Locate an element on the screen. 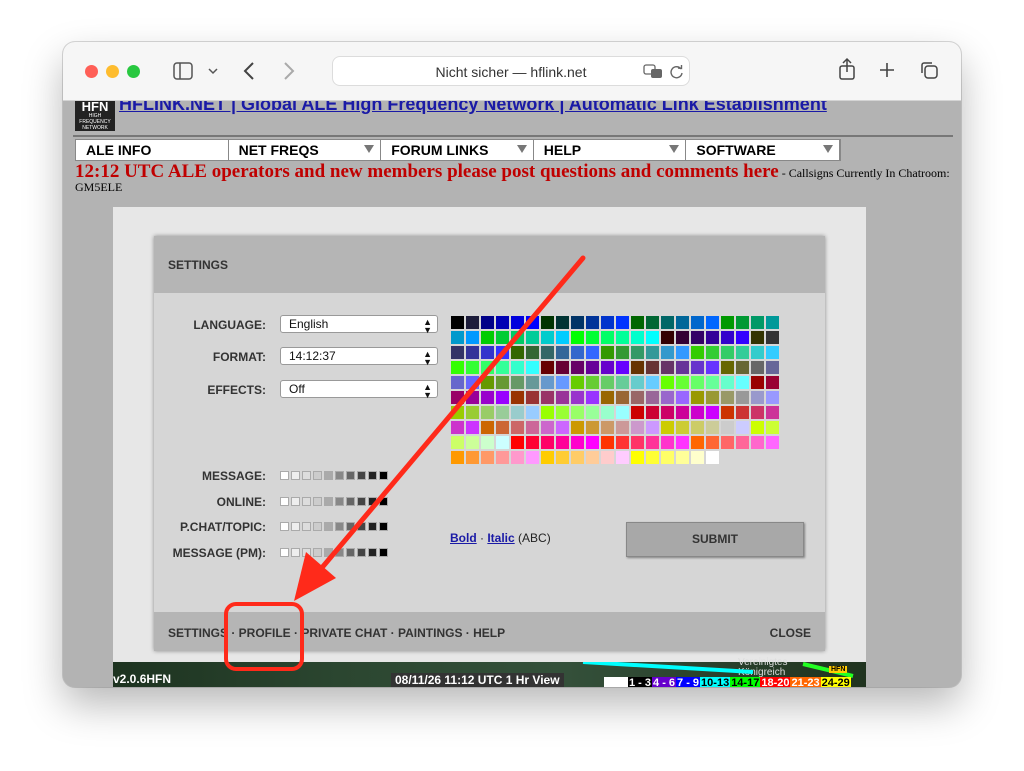 This screenshot has height=771, width=1024. effects-select: Off ▲ ▼ is located at coordinates (359, 390).